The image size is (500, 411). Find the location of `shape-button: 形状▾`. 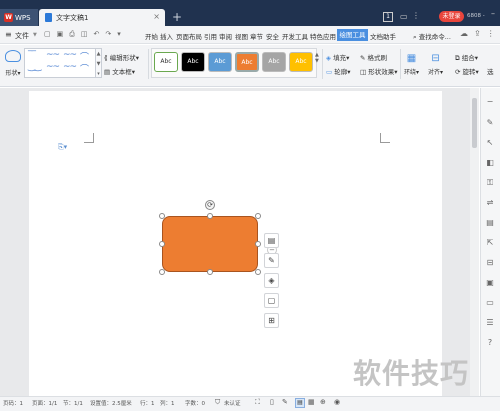

shape-button: 形状▾ is located at coordinates (13, 65).